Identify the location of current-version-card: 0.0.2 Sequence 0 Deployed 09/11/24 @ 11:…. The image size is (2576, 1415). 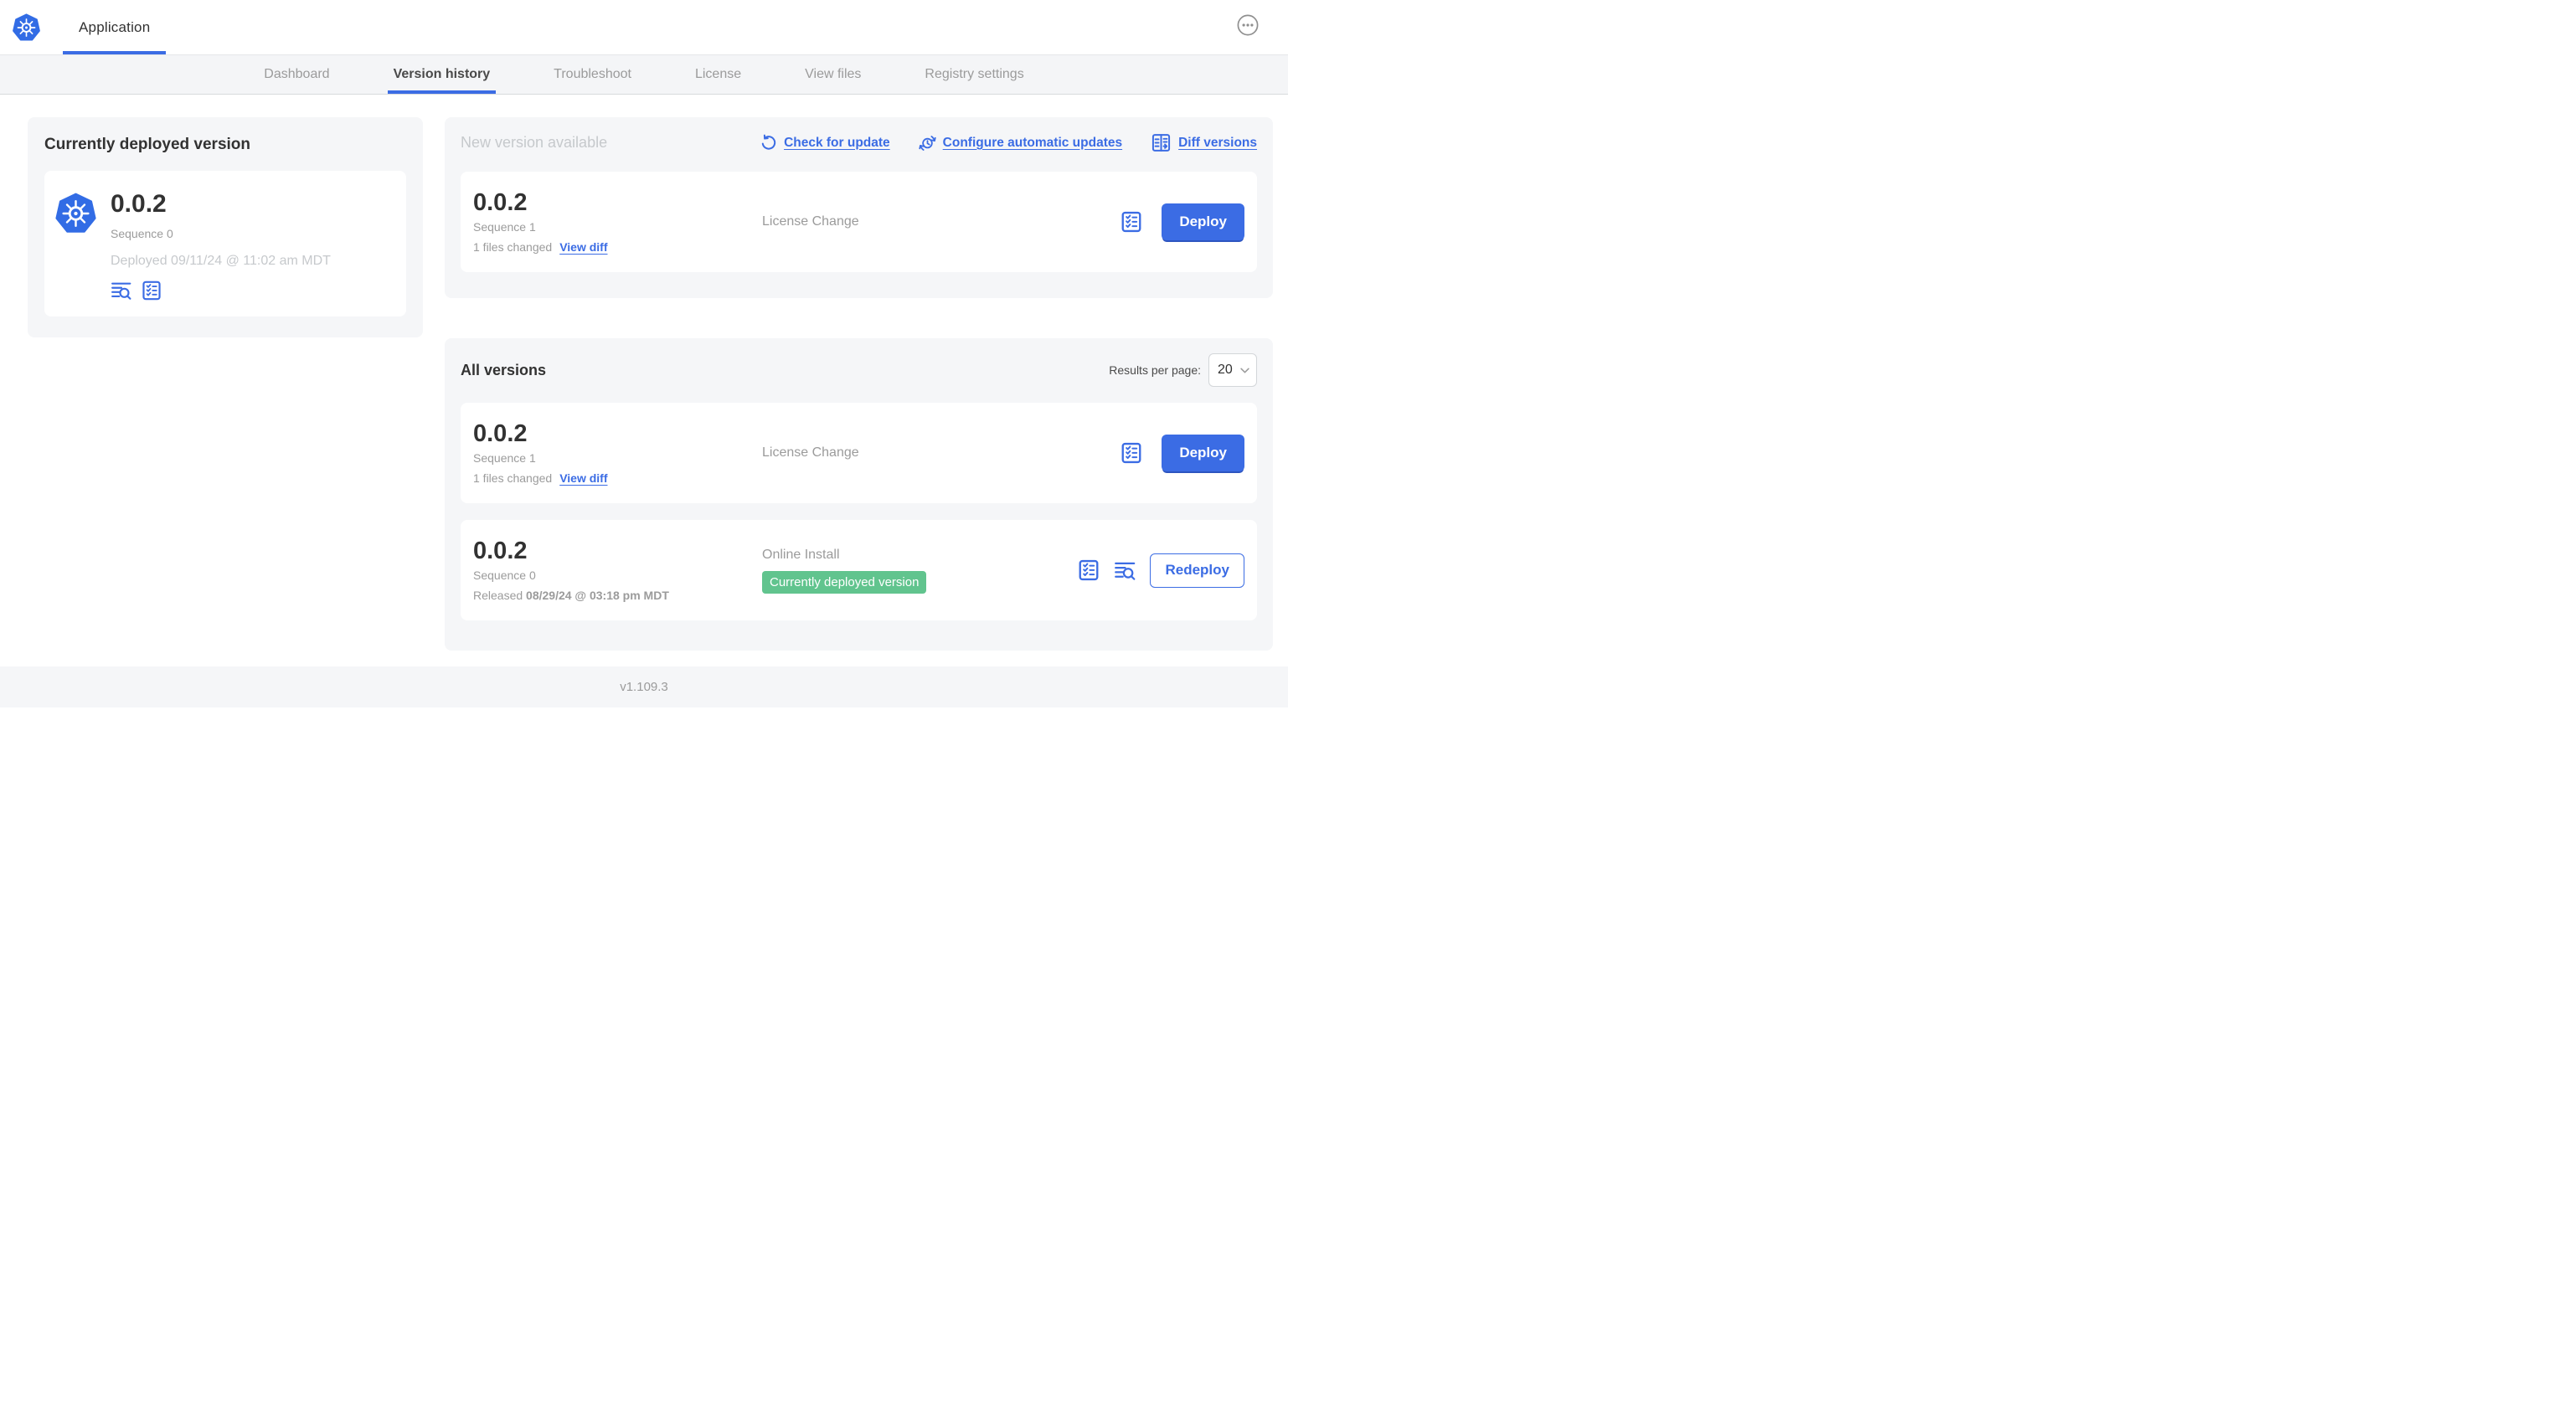
(225, 243).